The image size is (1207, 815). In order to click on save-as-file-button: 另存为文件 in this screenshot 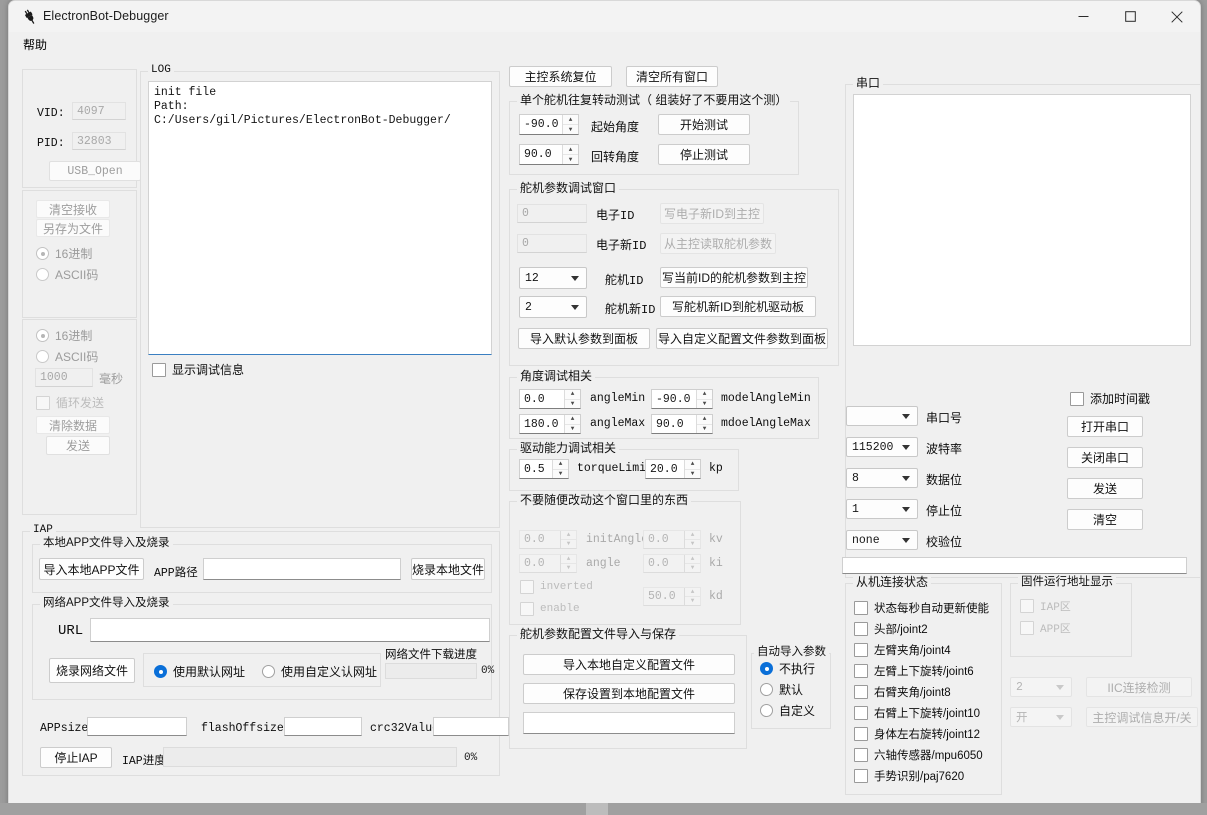, I will do `click(73, 228)`.